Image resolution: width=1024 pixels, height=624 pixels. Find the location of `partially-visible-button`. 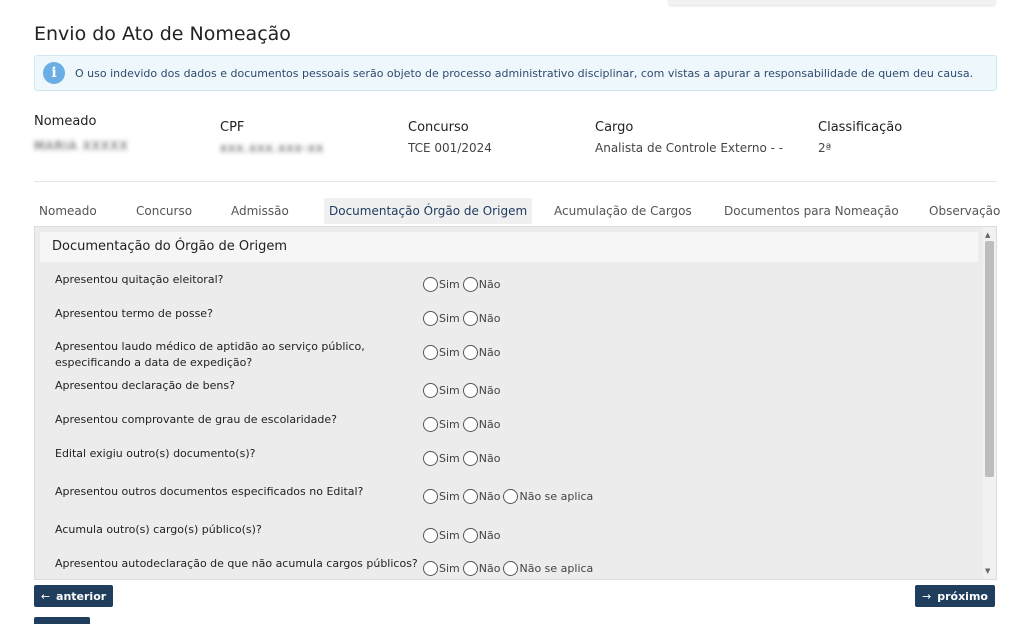

partially-visible-button is located at coordinates (62, 620).